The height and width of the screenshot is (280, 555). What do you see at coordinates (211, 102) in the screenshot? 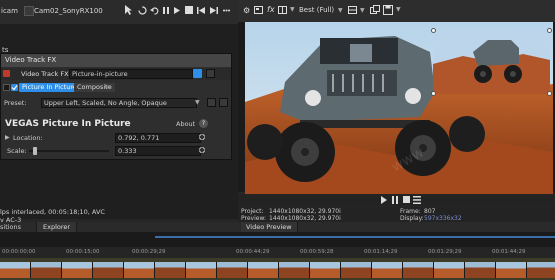
I see `save-preset-icon` at bounding box center [211, 102].